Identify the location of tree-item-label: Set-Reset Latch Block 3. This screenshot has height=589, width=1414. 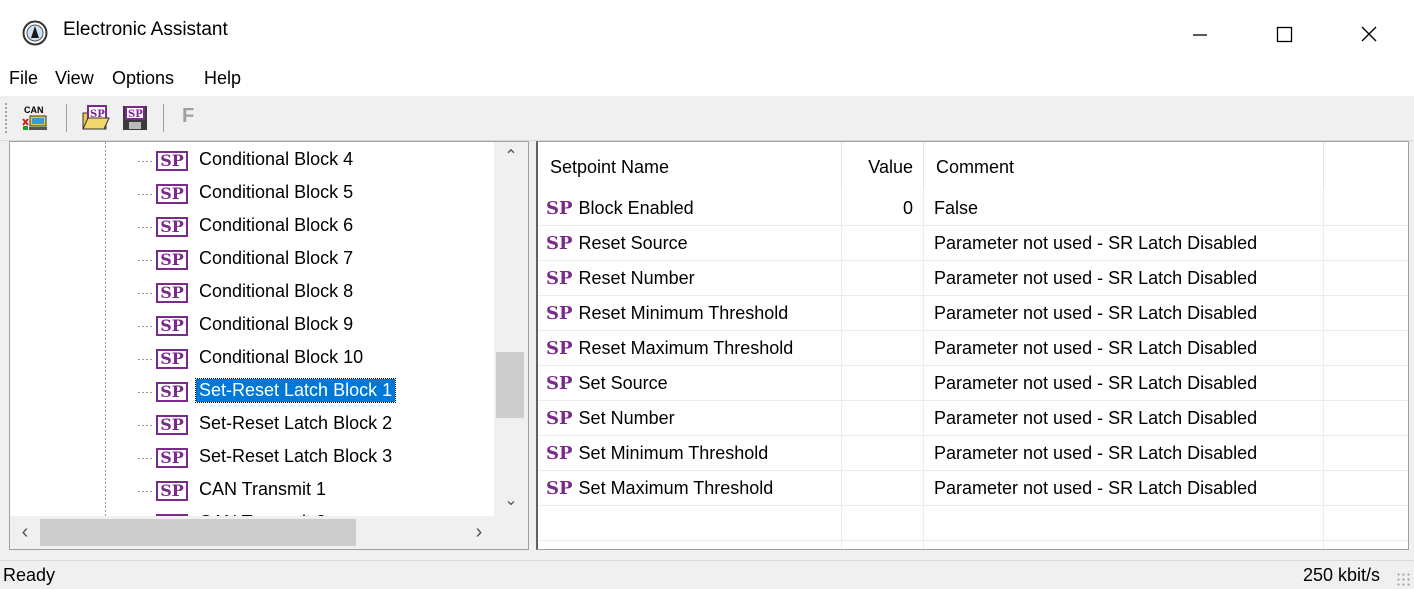
(295, 456).